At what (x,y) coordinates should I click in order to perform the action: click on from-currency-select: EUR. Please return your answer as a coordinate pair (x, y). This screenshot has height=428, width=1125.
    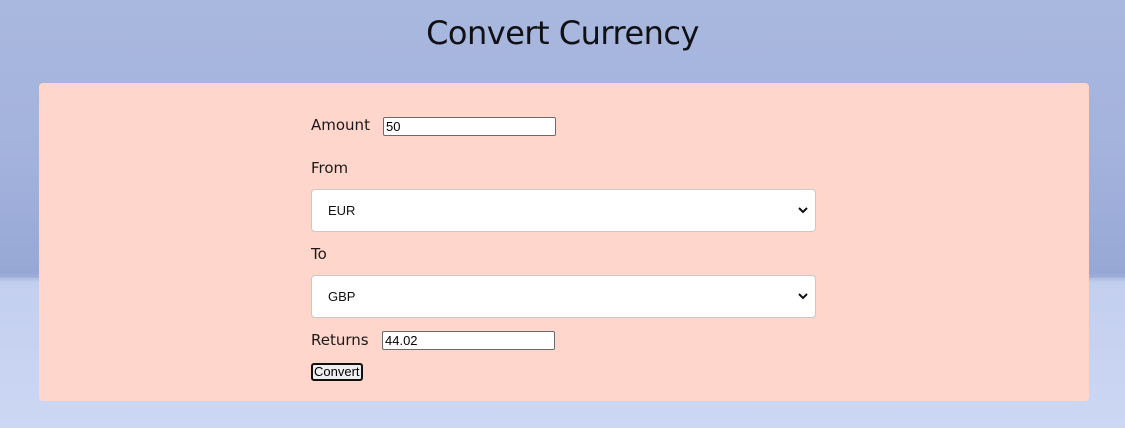
    Looking at the image, I should click on (563, 210).